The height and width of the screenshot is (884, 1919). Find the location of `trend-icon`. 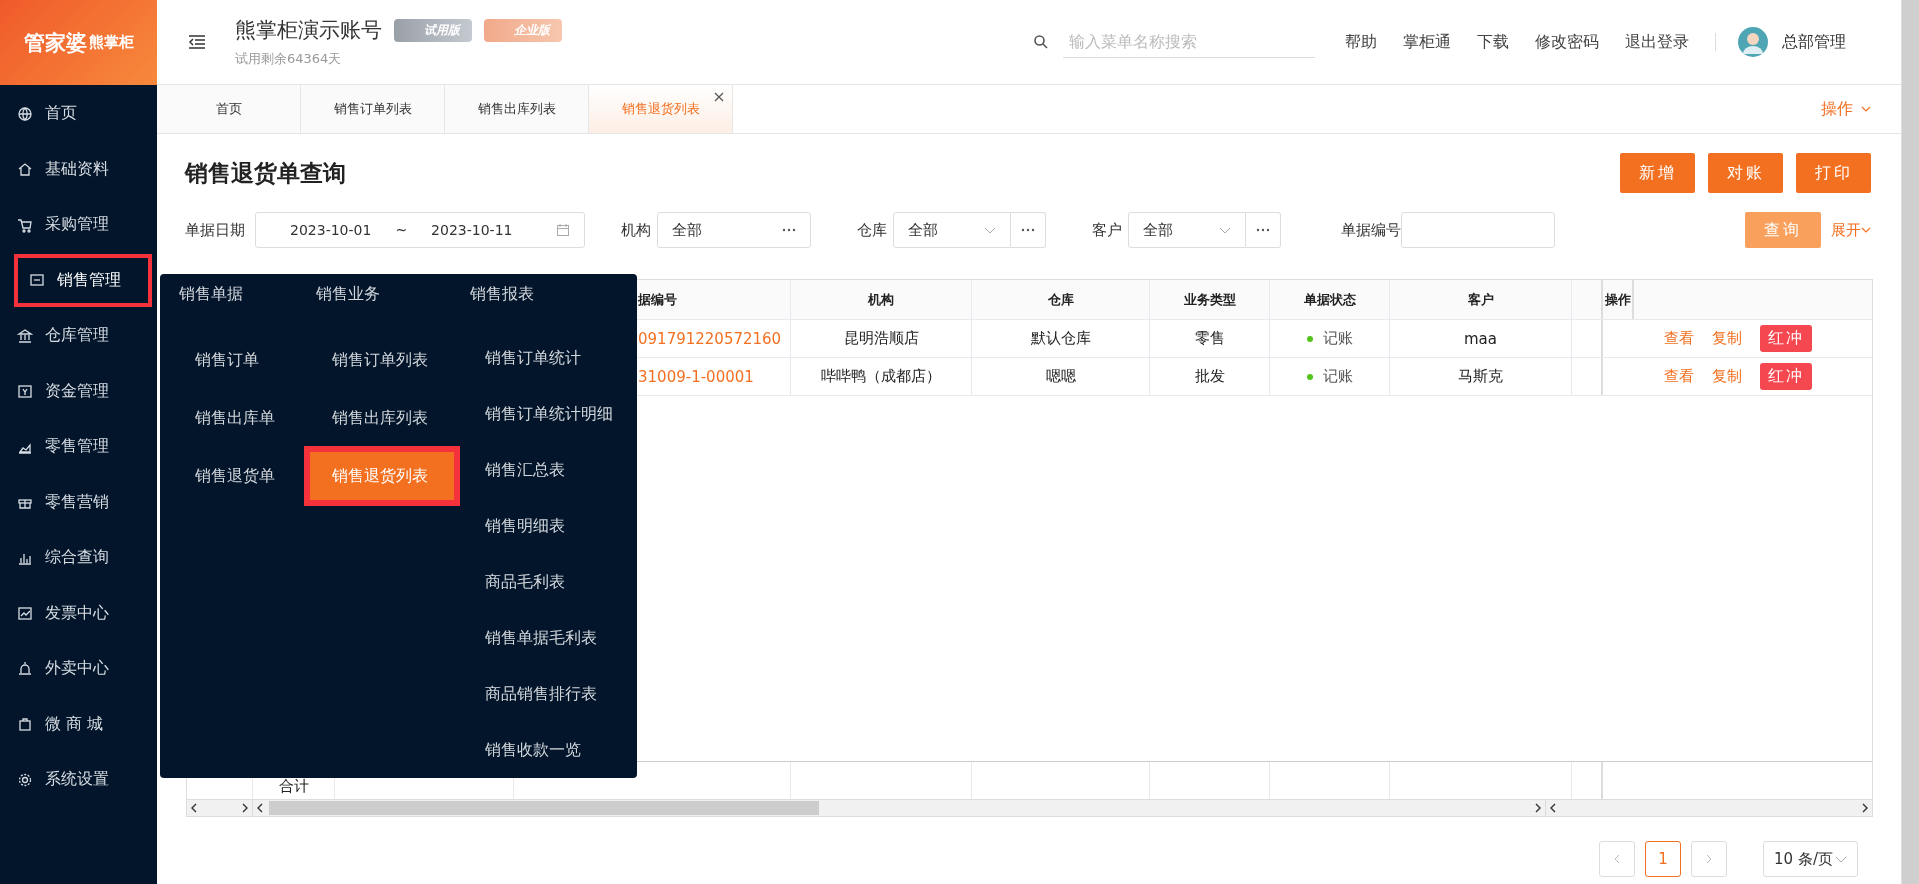

trend-icon is located at coordinates (25, 613).